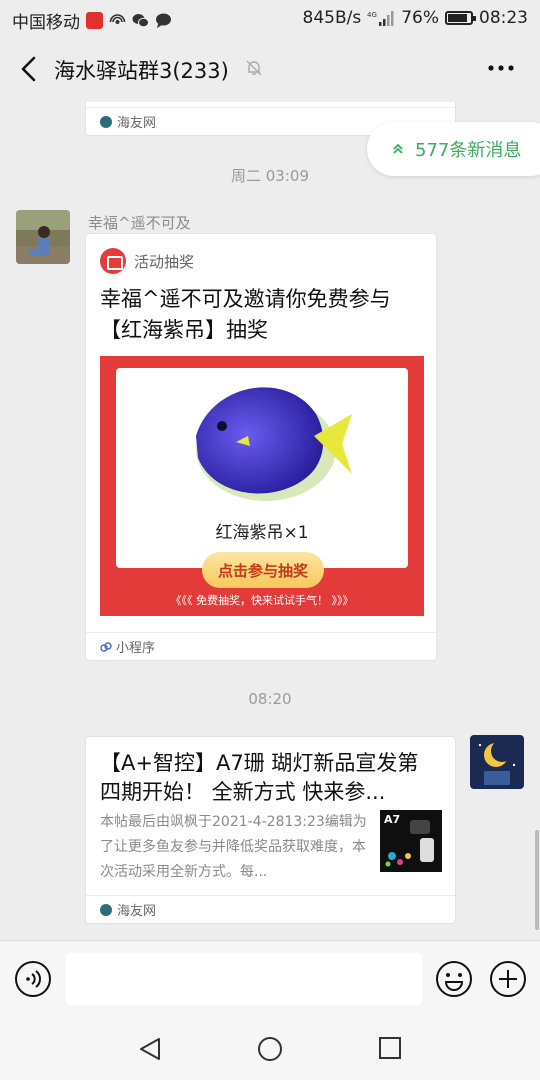 This screenshot has height=1080, width=540. I want to click on mini-program-icon, so click(106, 646).